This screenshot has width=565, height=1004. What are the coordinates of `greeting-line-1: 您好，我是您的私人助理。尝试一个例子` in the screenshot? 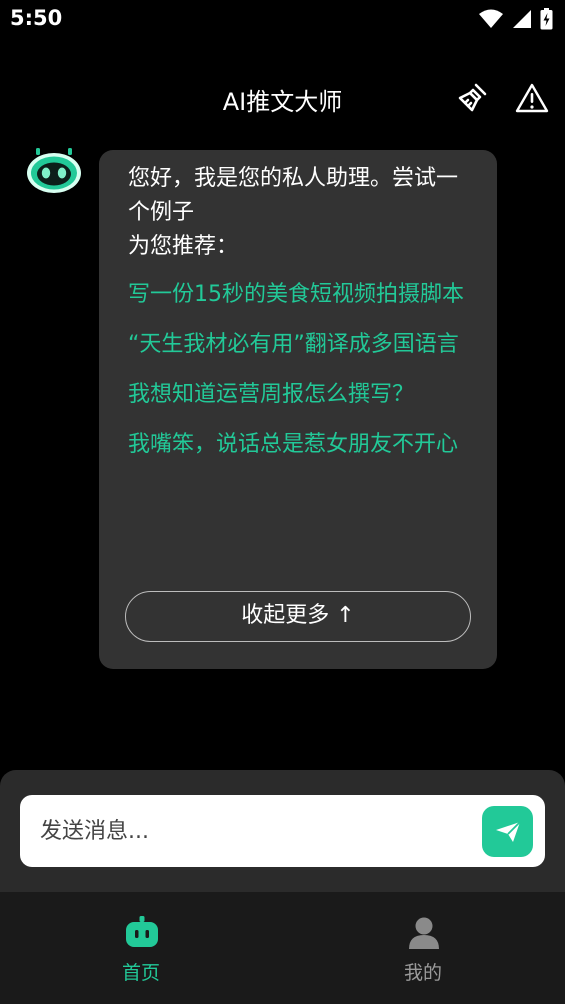 It's located at (293, 195).